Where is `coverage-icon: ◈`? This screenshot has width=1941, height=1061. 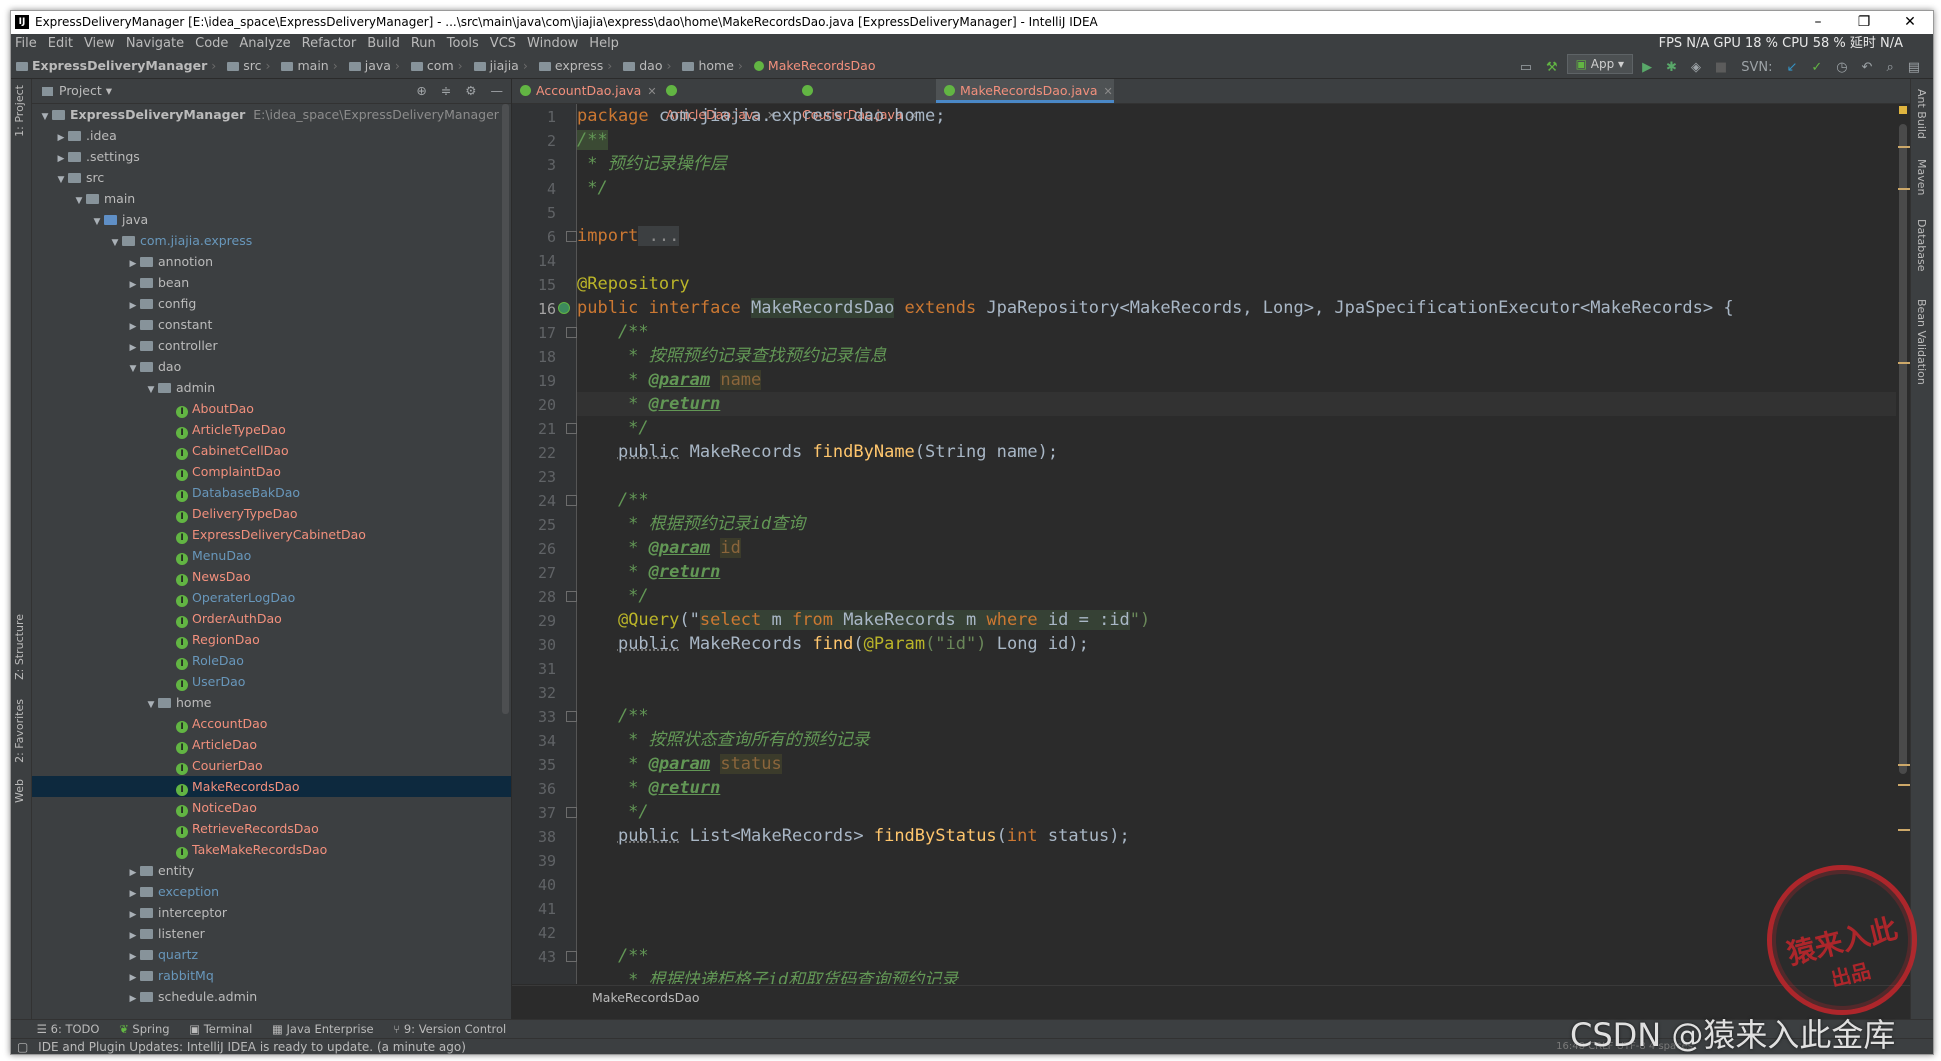
coverage-icon: ◈ is located at coordinates (1696, 68).